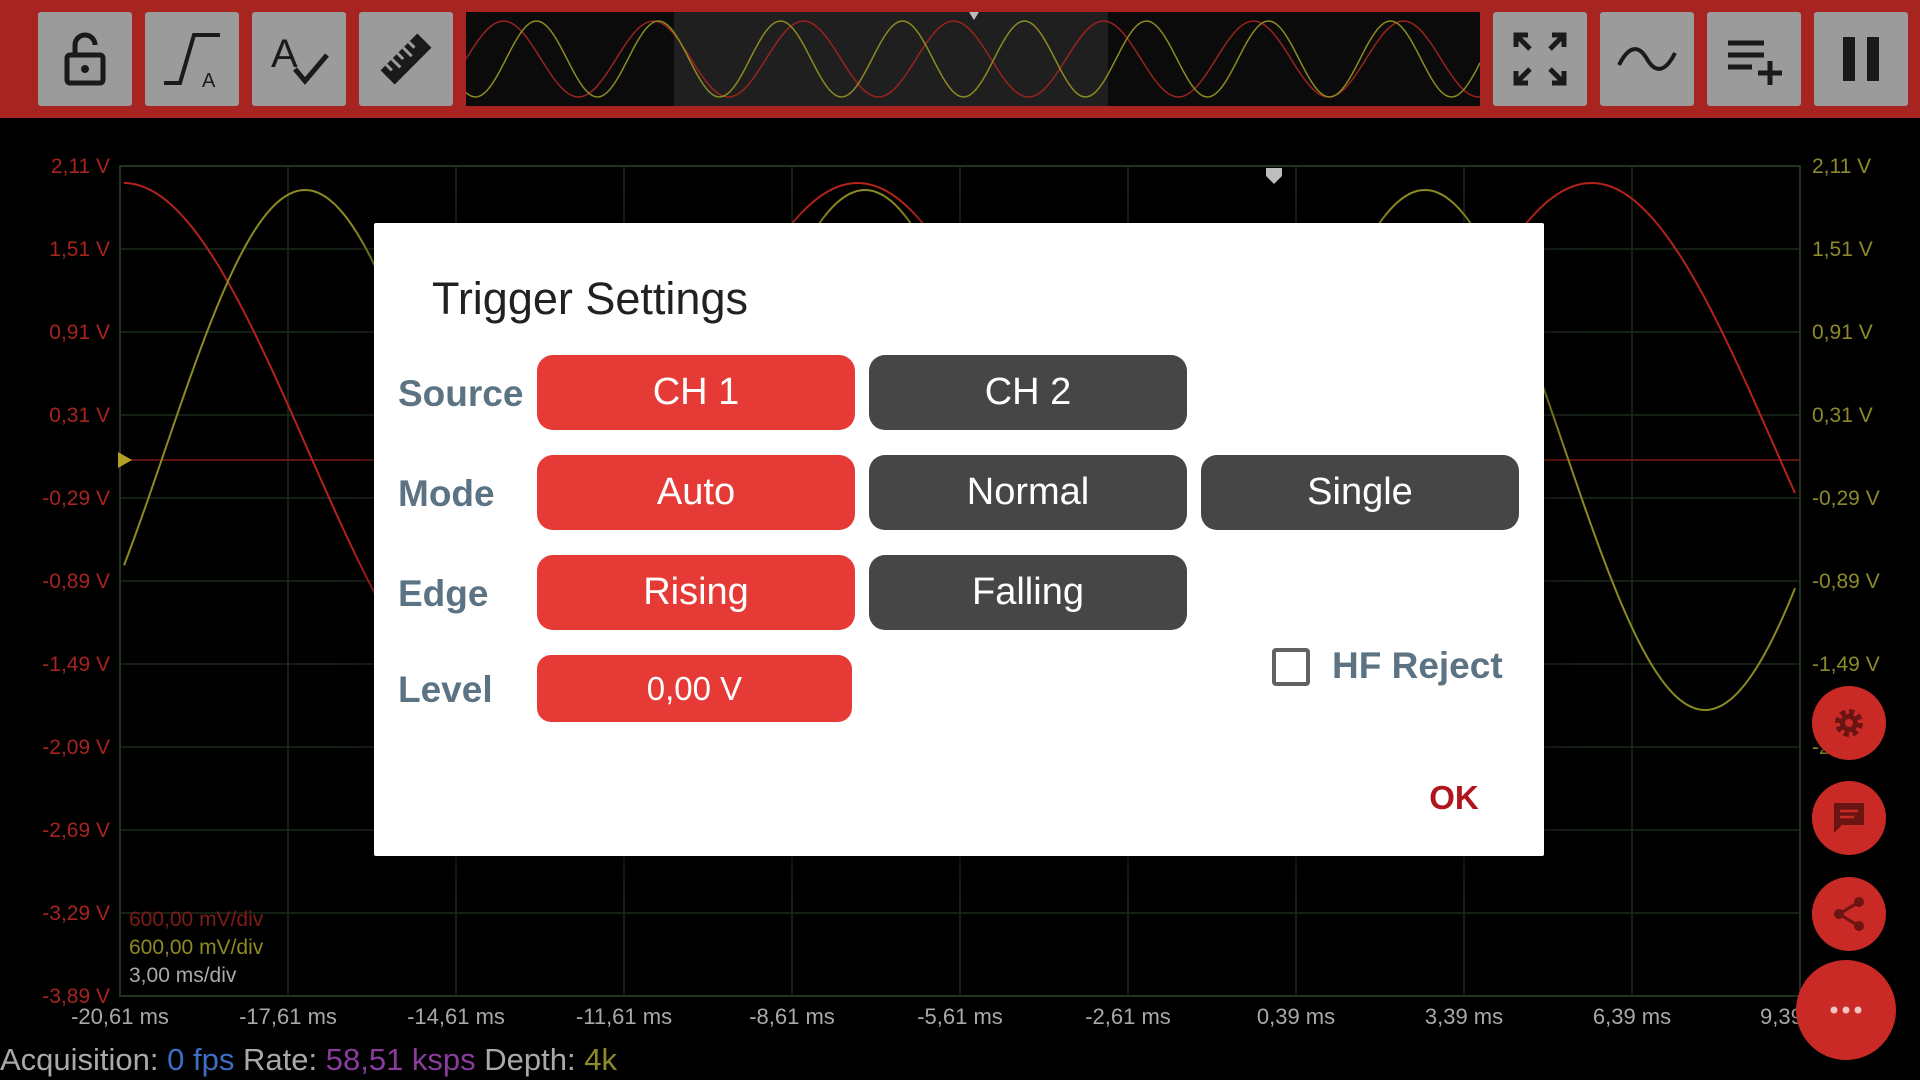 This screenshot has width=1920, height=1080. Describe the element at coordinates (196, 919) in the screenshot. I see `ch1-scale: 600,00 mV/div` at that location.